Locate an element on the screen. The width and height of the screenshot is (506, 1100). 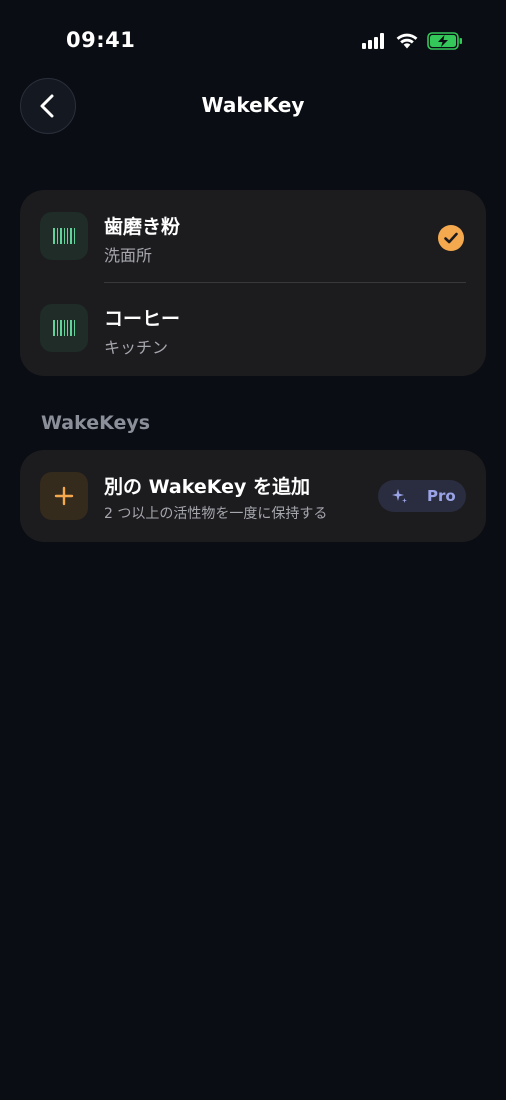
cellular-signal-icon is located at coordinates (375, 41).